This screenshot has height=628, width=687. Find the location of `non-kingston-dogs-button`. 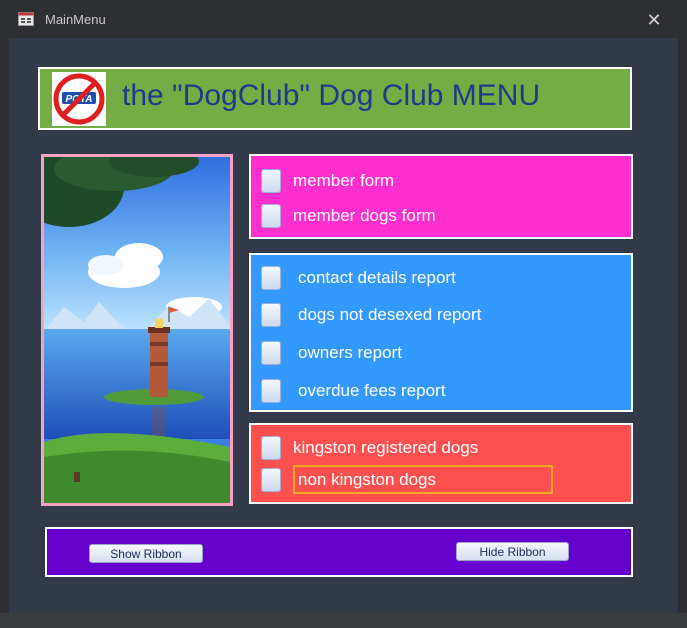

non-kingston-dogs-button is located at coordinates (271, 480).